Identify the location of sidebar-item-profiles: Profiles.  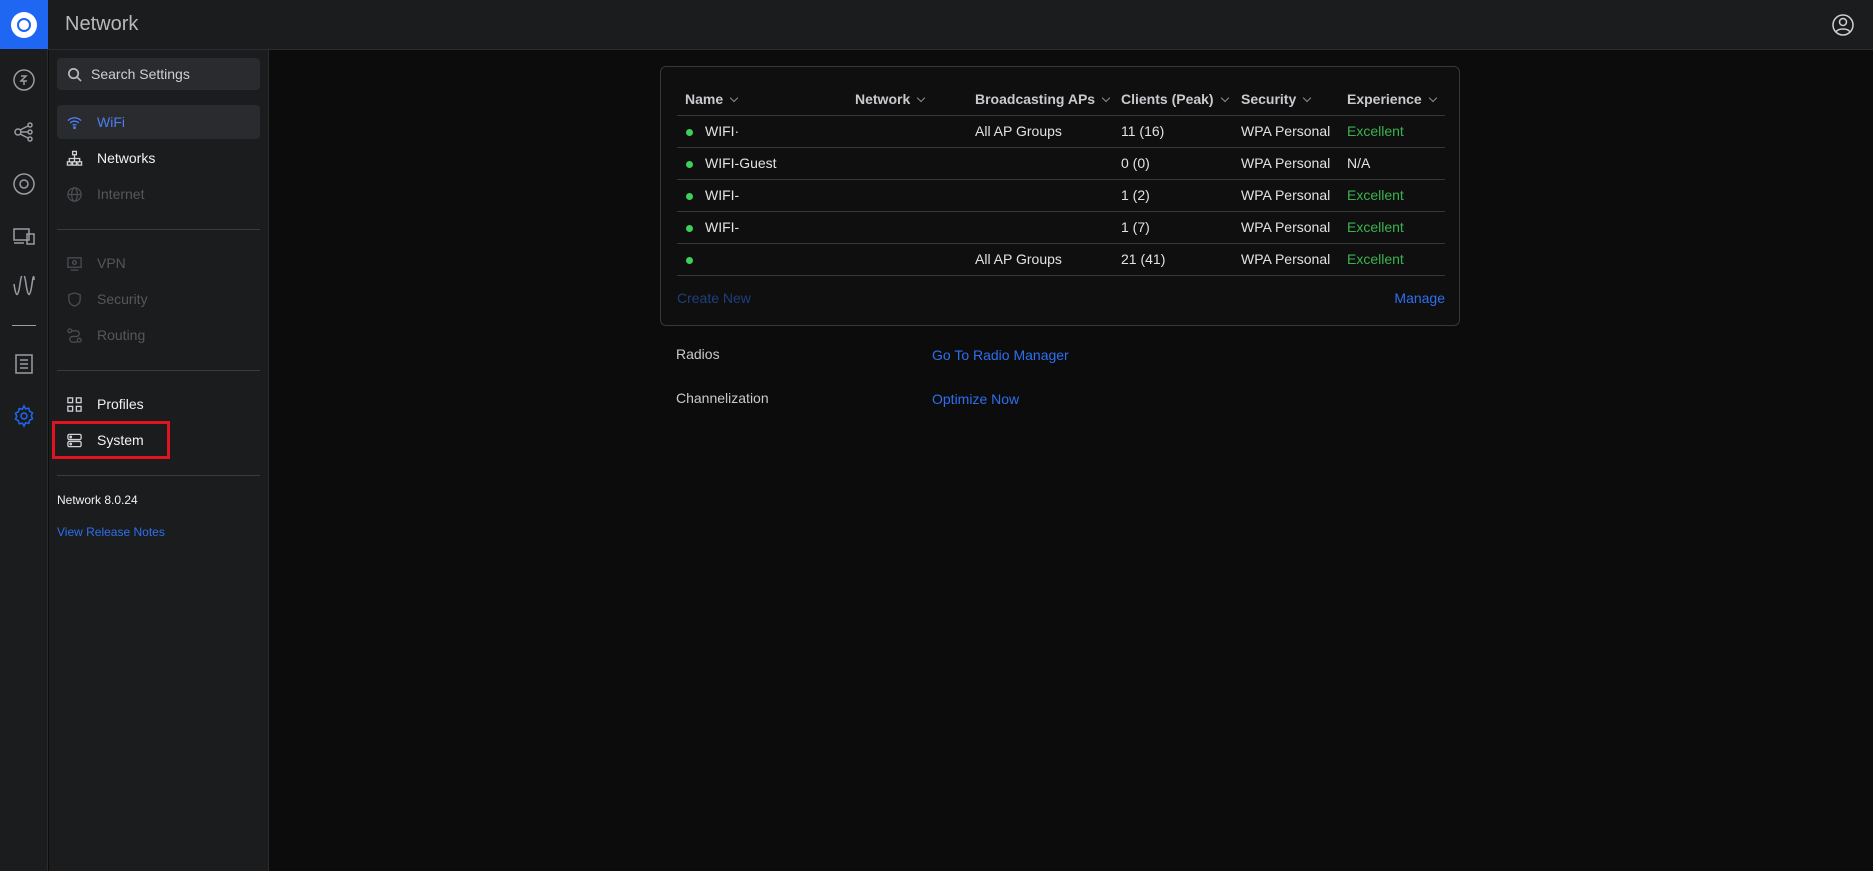
(158, 404).